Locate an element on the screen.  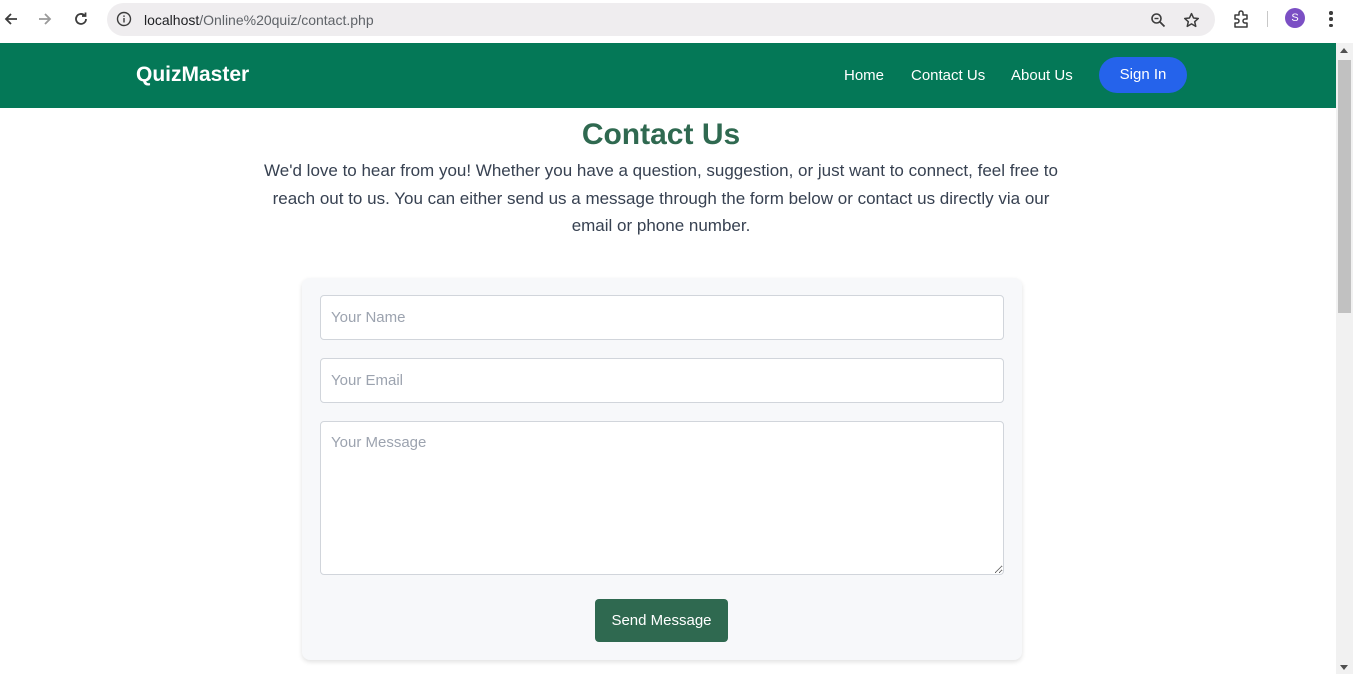
email-field is located at coordinates (662, 380).